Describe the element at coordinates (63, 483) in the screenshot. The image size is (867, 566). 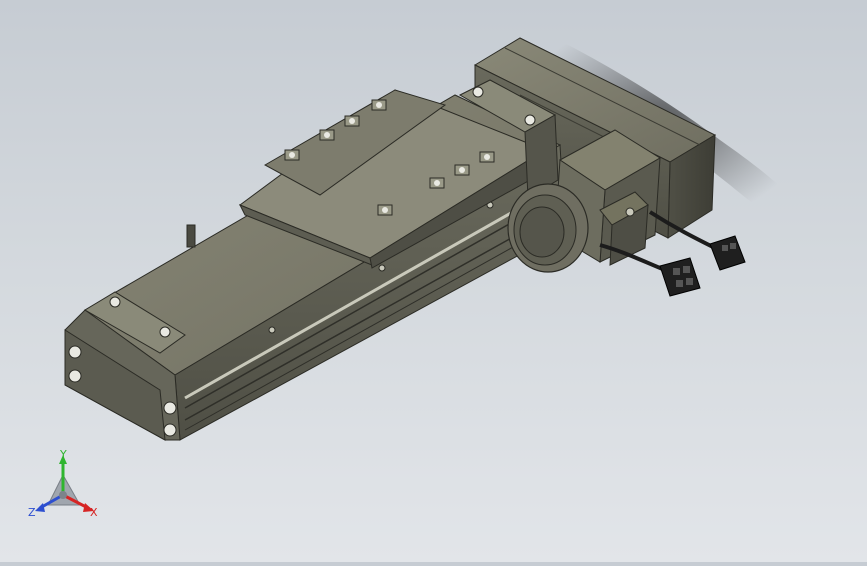
I see `view-orientation-triad: Y X Z` at that location.